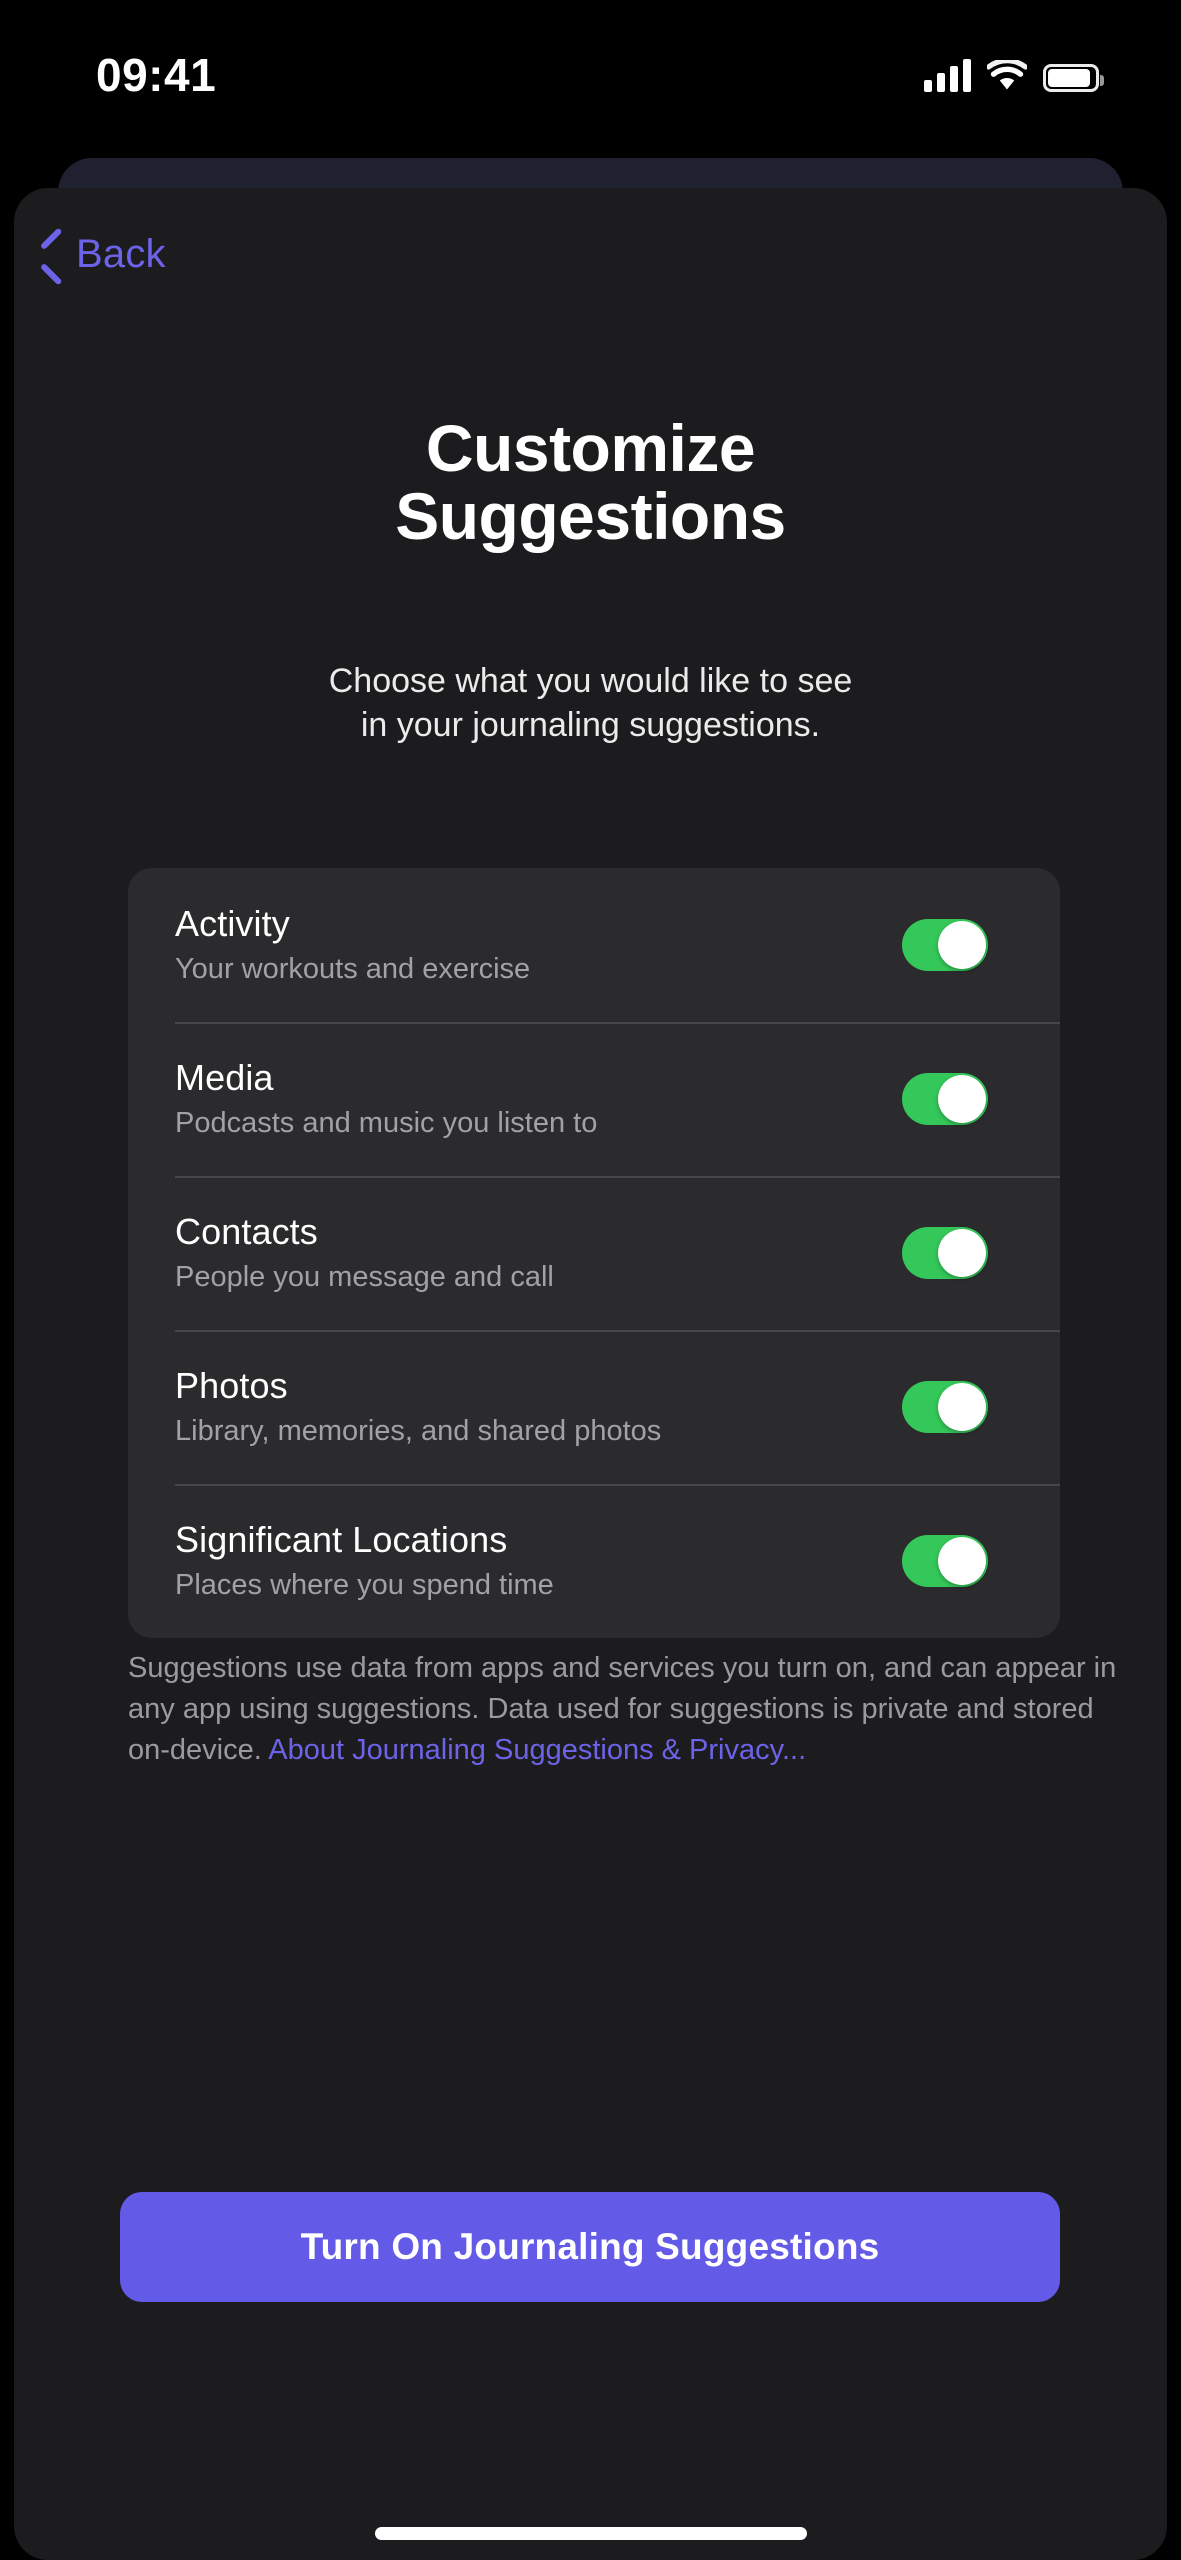 The height and width of the screenshot is (2560, 1181). I want to click on option-subtitle: Podcasts and music you listen to, so click(386, 1122).